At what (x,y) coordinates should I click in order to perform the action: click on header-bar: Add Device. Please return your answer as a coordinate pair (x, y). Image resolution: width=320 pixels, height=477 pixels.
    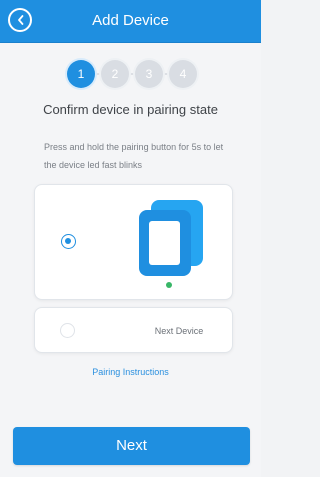
    Looking at the image, I should click on (130, 21).